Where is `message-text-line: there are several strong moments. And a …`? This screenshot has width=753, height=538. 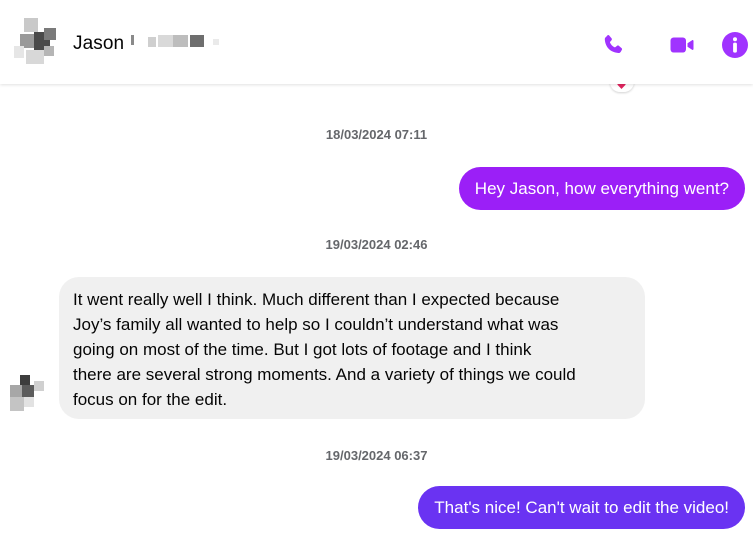 message-text-line: there are several strong moments. And a … is located at coordinates (324, 374).